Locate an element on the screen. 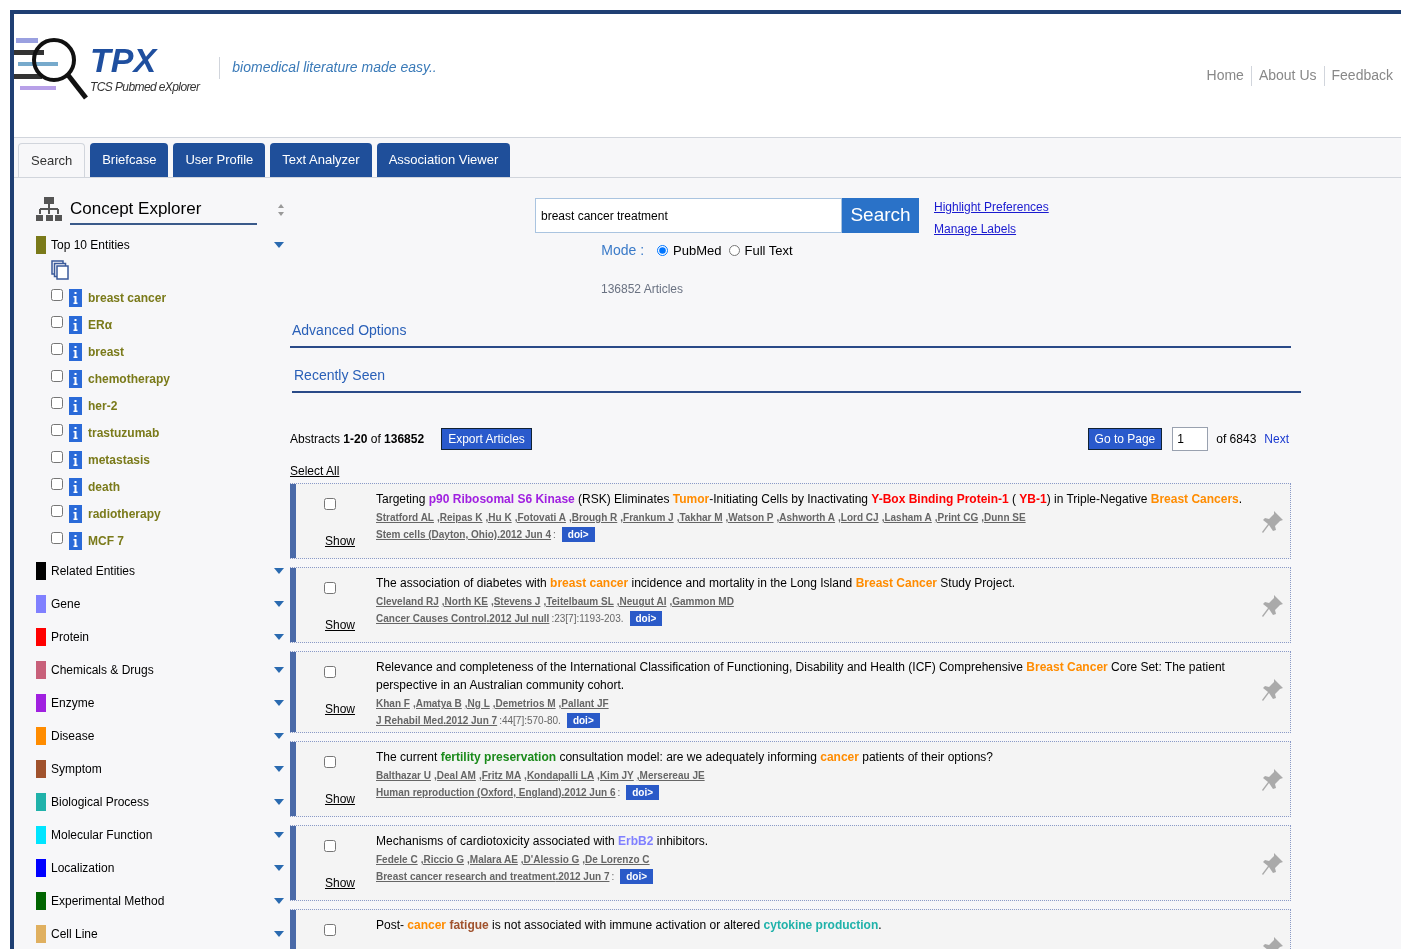 This screenshot has height=949, width=1401. author-link: ,Mersereau JE is located at coordinates (670, 775).